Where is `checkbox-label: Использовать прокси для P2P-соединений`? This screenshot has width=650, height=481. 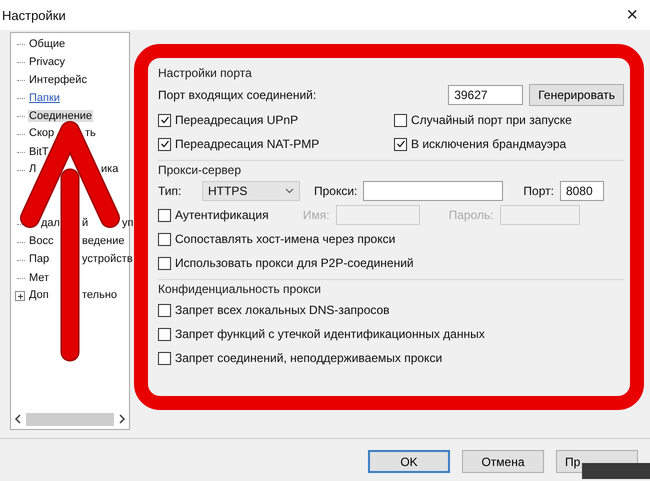 checkbox-label: Использовать прокси для P2P-соединений is located at coordinates (294, 263).